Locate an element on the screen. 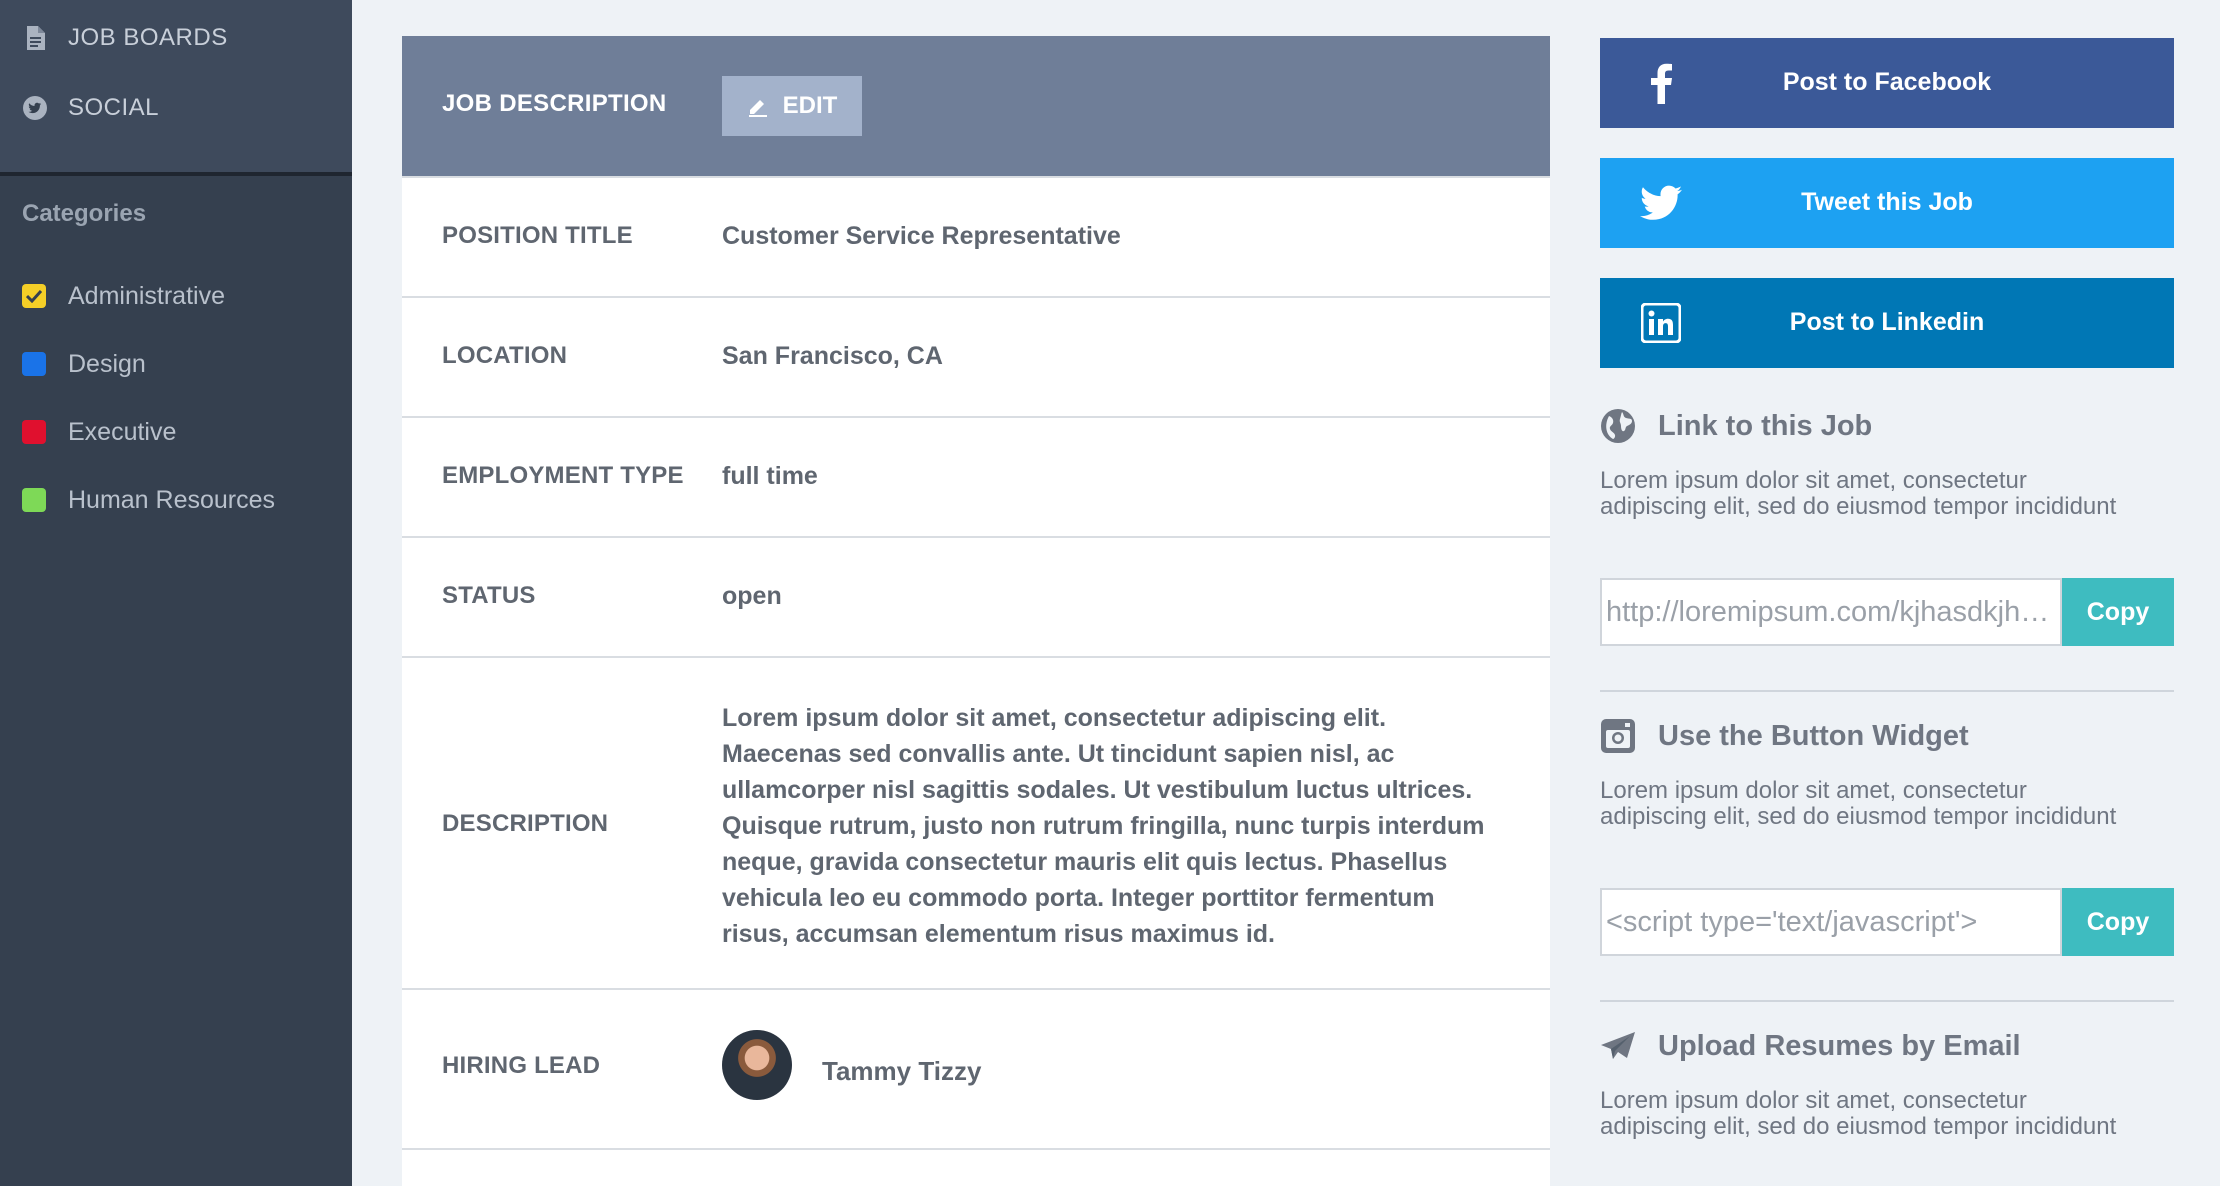 The image size is (2220, 1186). button-label: Post to Facebook is located at coordinates (1887, 82).